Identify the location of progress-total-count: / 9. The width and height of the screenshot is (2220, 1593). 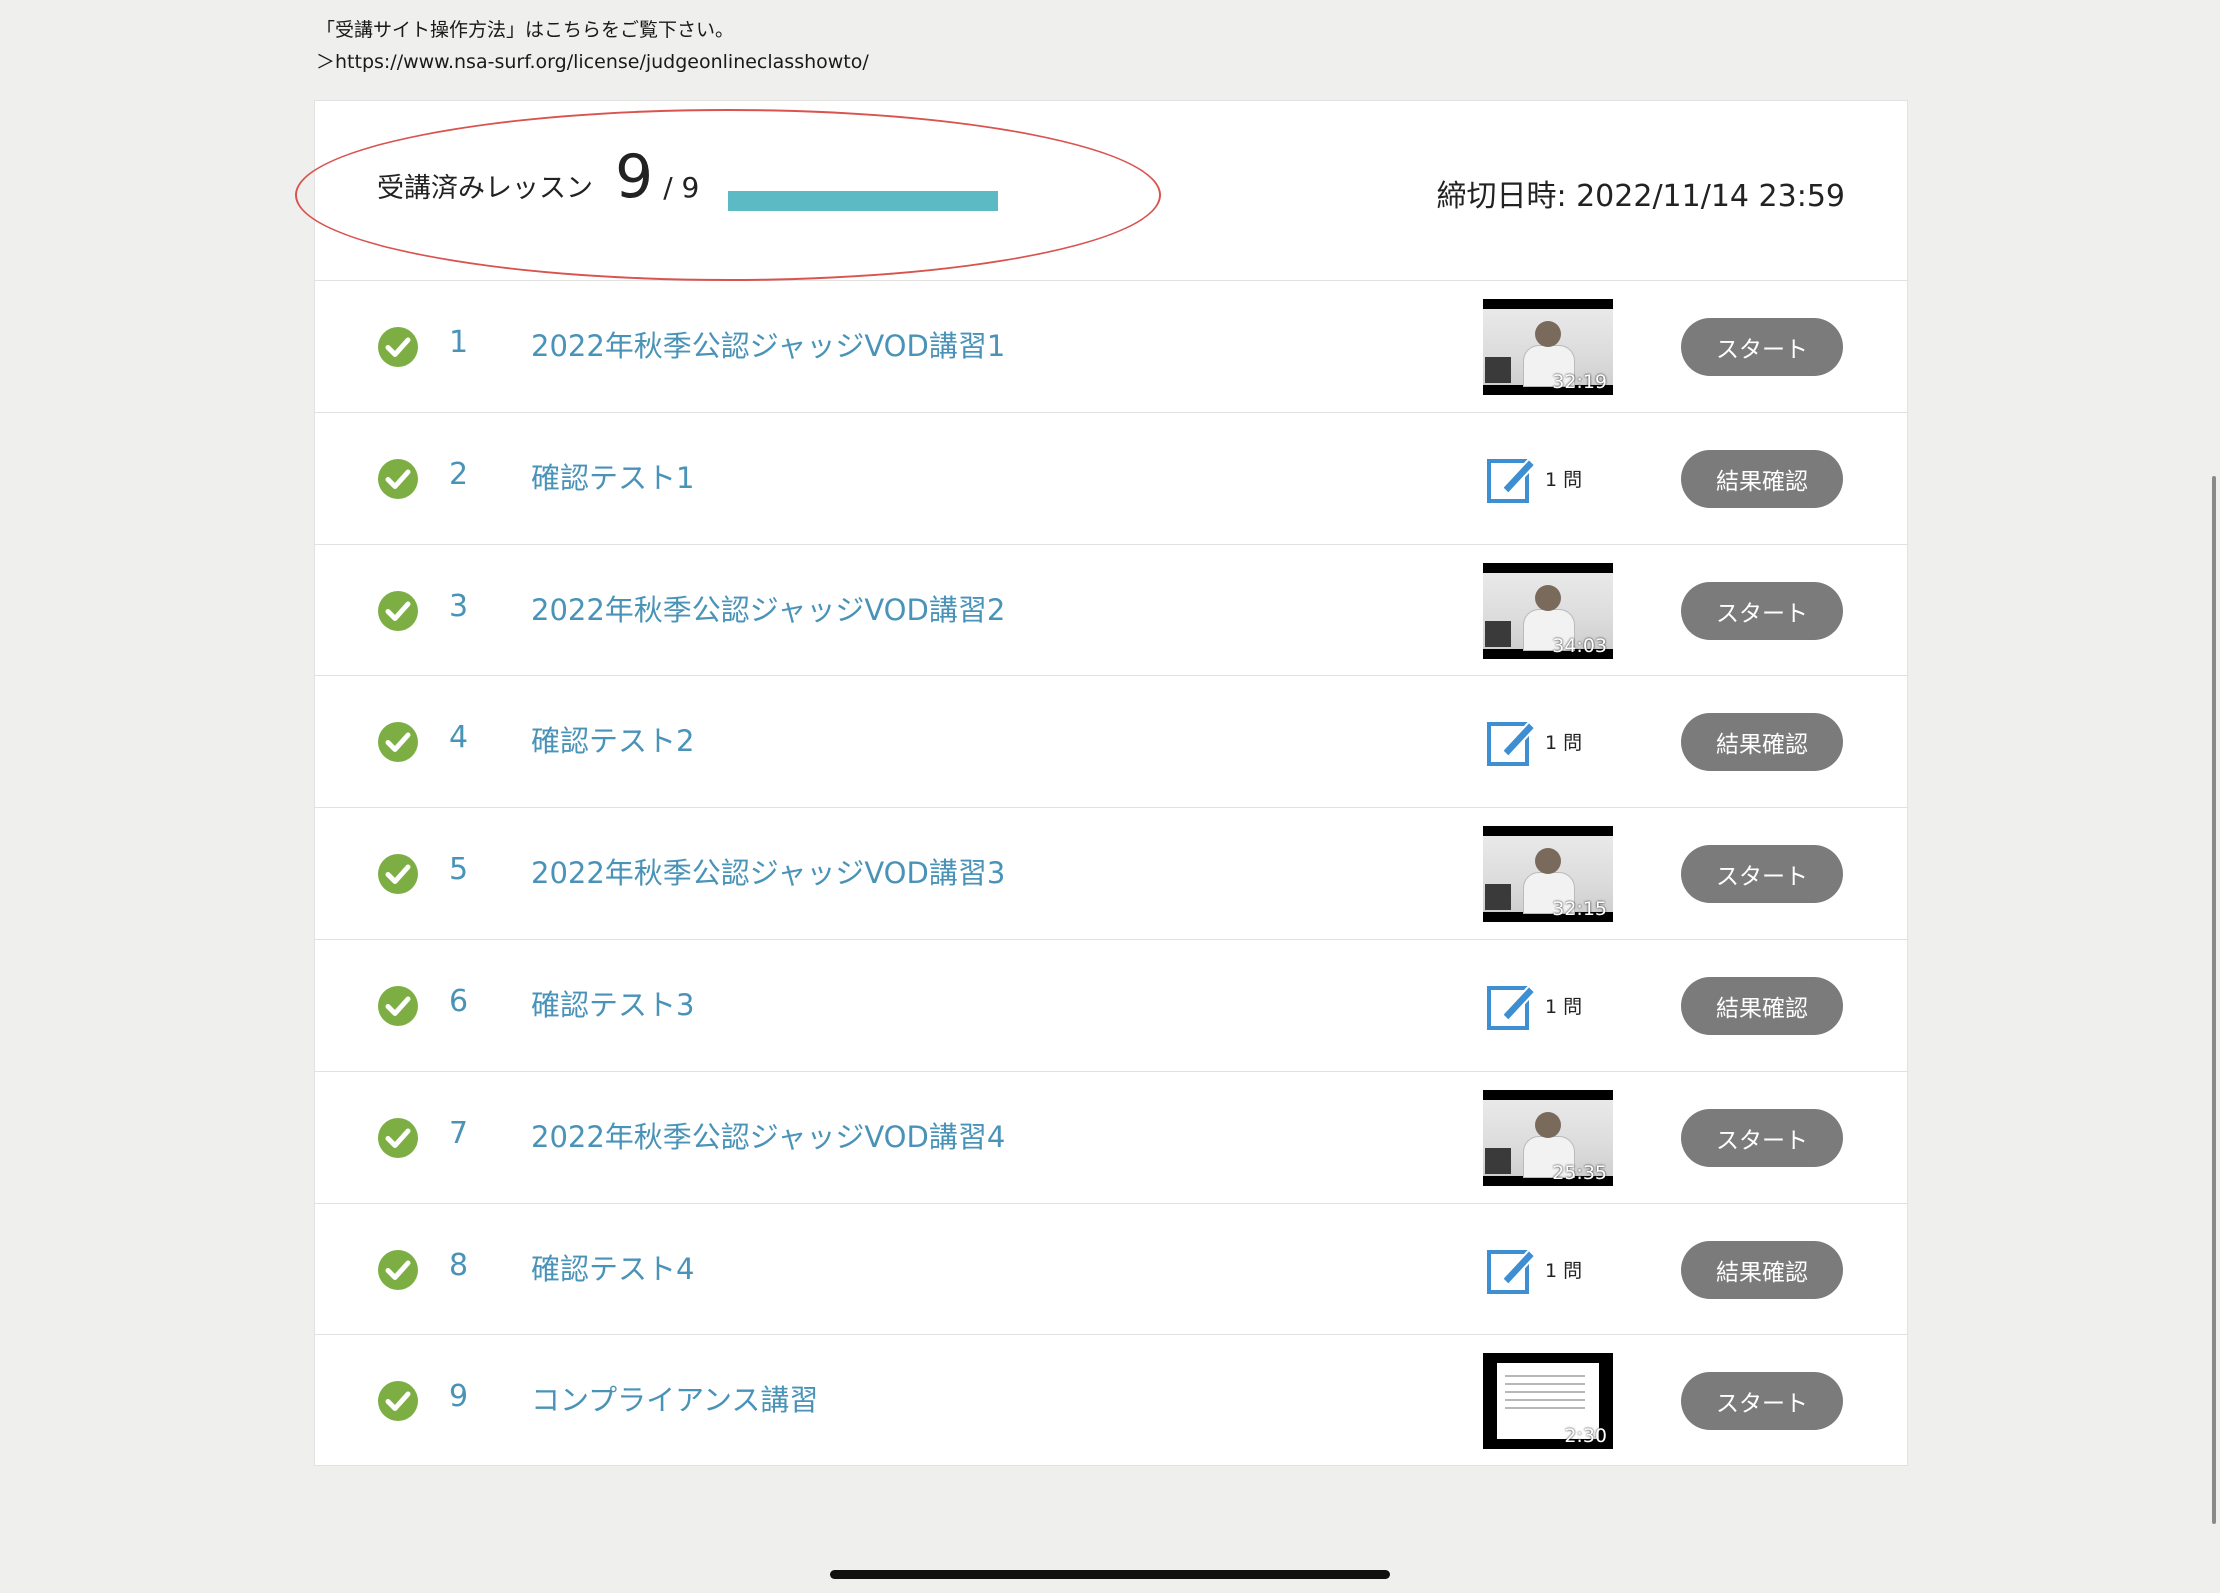
(681, 187).